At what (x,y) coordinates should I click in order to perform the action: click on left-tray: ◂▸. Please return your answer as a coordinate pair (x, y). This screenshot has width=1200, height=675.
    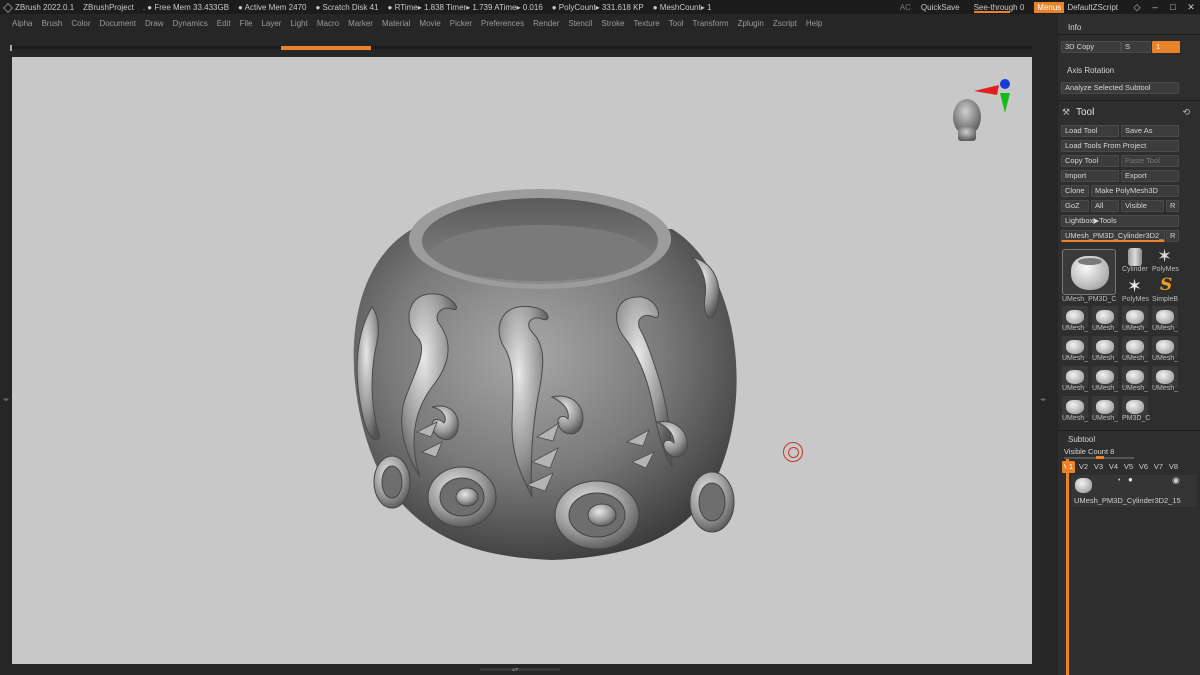
    Looking at the image, I should click on (6, 361).